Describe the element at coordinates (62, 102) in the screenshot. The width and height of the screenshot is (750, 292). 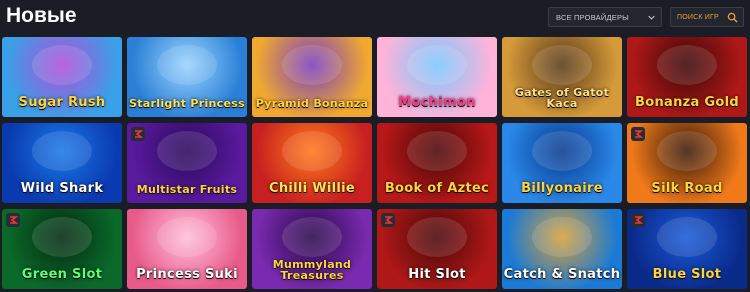
I see `game-title: Sugar Rush` at that location.